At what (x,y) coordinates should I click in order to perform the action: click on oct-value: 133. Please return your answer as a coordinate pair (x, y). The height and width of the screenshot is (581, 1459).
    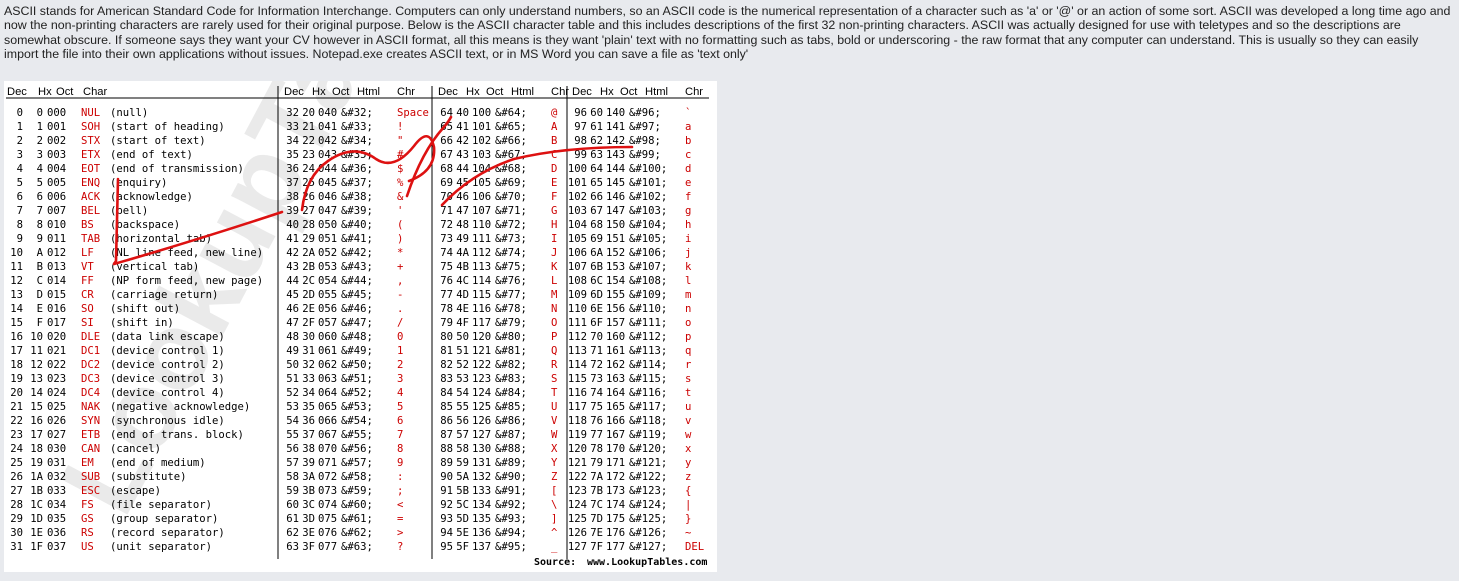
    Looking at the image, I should click on (481, 491).